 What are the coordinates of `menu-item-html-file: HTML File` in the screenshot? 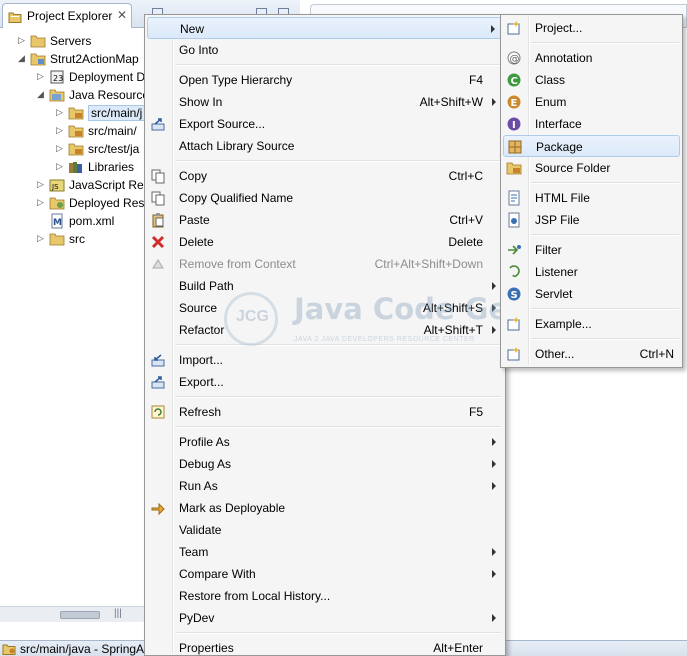 It's located at (591, 198).